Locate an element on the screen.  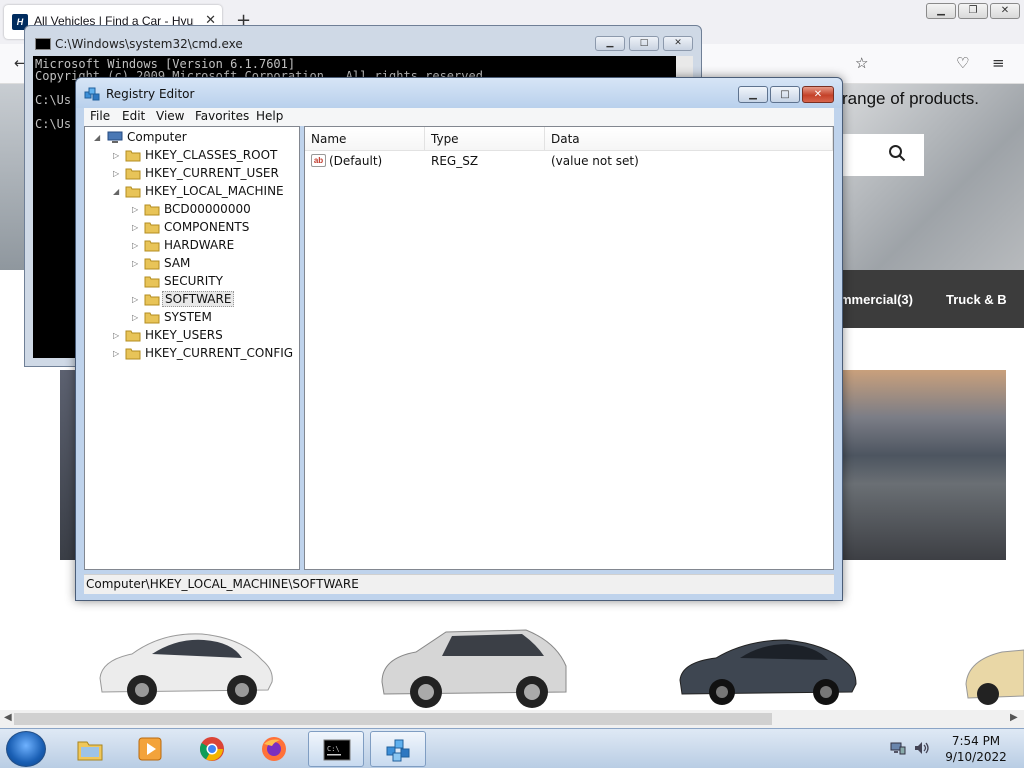
start-button is located at coordinates (26, 749).